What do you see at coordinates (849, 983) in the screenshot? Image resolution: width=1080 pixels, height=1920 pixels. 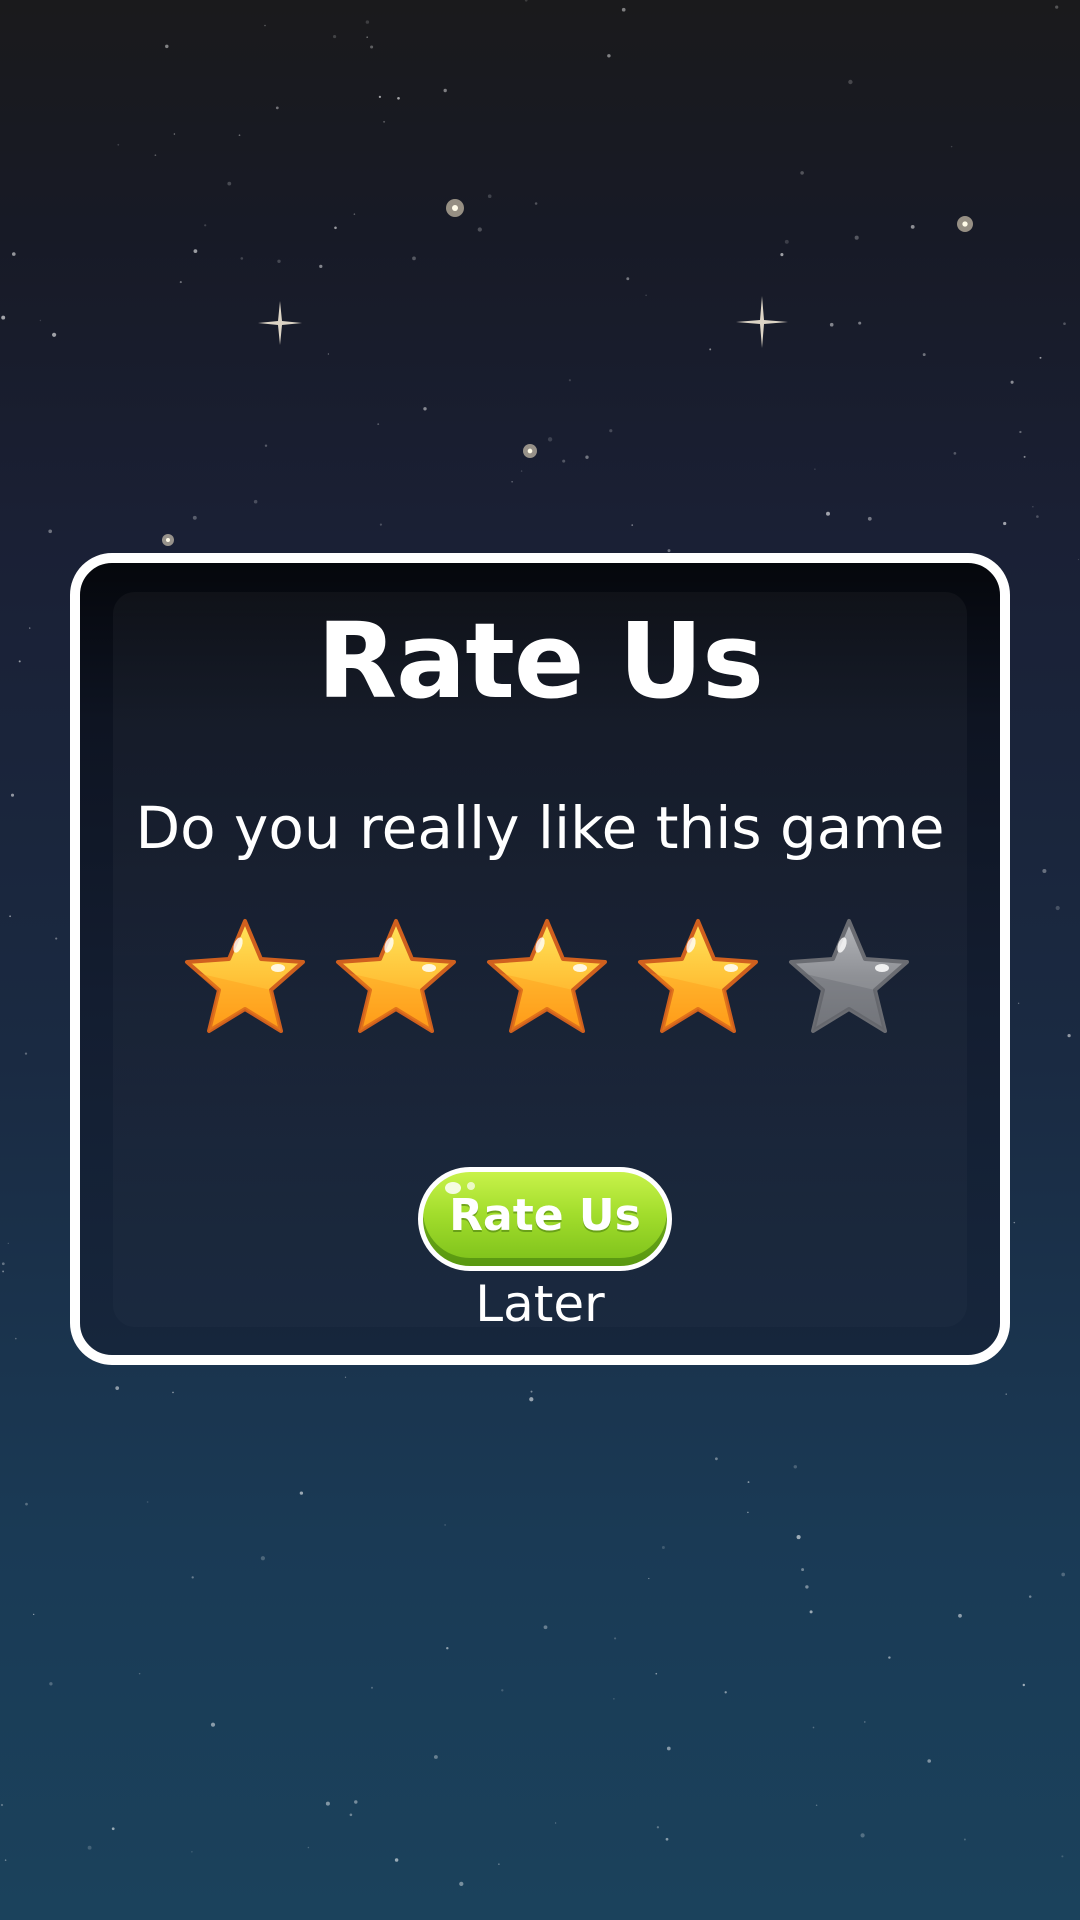 I see `star-empty-icon` at bounding box center [849, 983].